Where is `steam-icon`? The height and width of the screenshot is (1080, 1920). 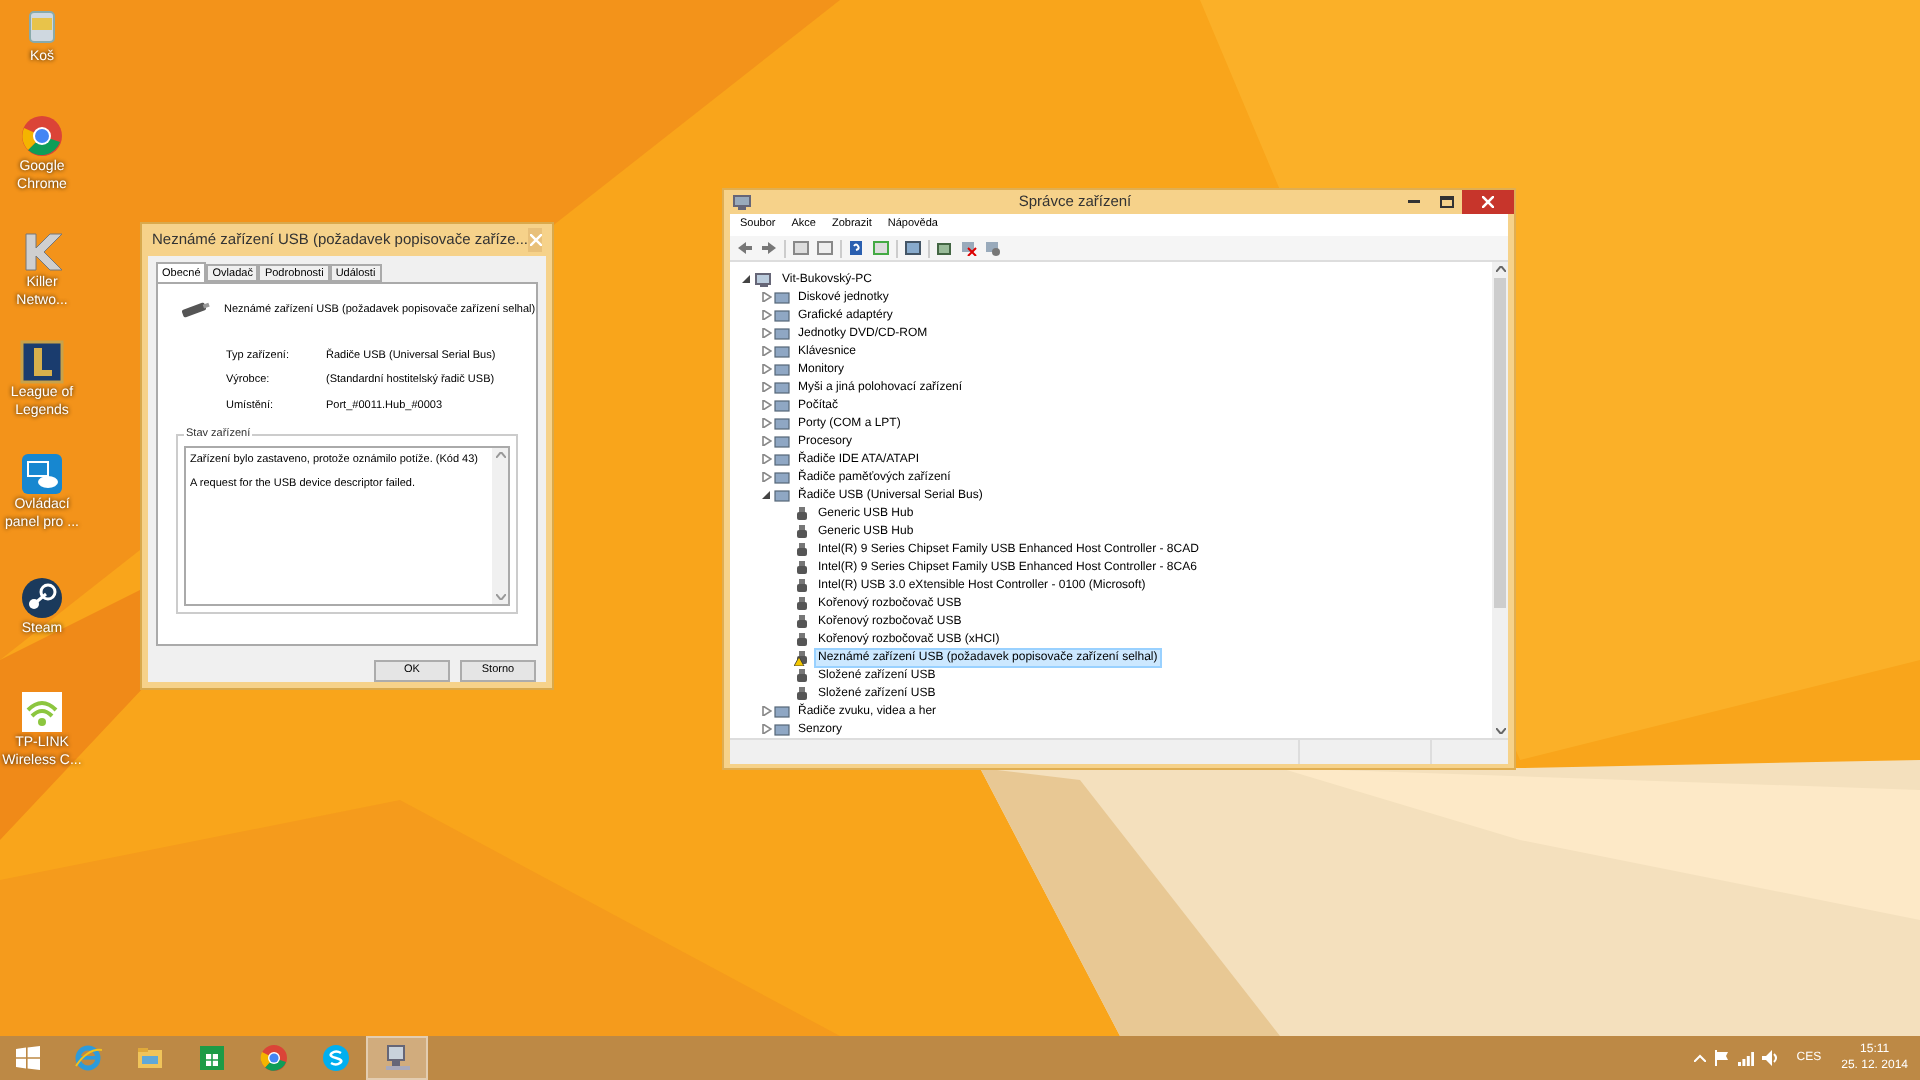 steam-icon is located at coordinates (42, 598).